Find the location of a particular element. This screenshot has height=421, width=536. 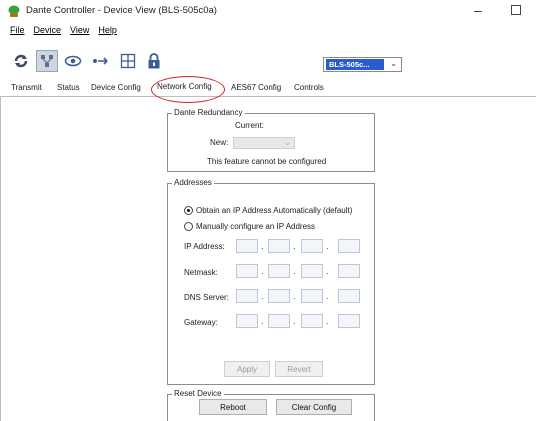

connection-icon is located at coordinates (100, 61).